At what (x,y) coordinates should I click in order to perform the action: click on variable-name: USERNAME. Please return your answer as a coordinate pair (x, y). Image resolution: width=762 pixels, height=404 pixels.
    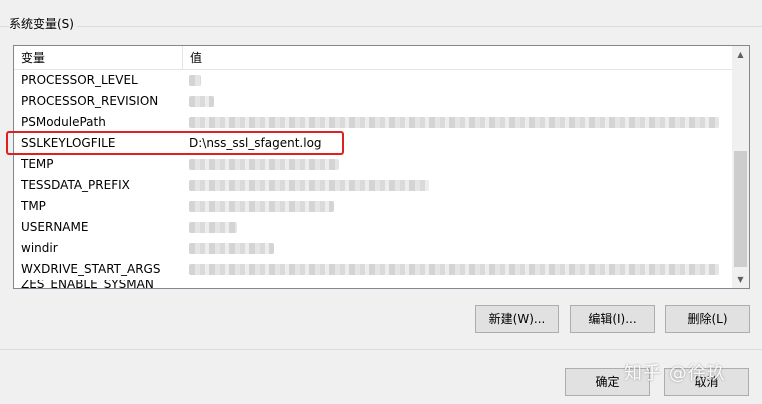
    Looking at the image, I should click on (55, 227).